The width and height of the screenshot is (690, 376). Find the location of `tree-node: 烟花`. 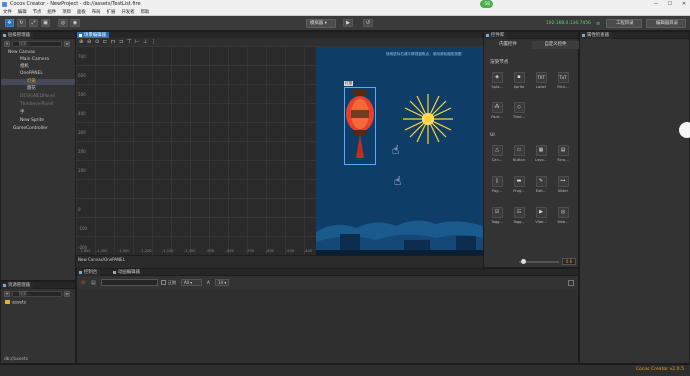

tree-node: 烟花 is located at coordinates (38, 89).